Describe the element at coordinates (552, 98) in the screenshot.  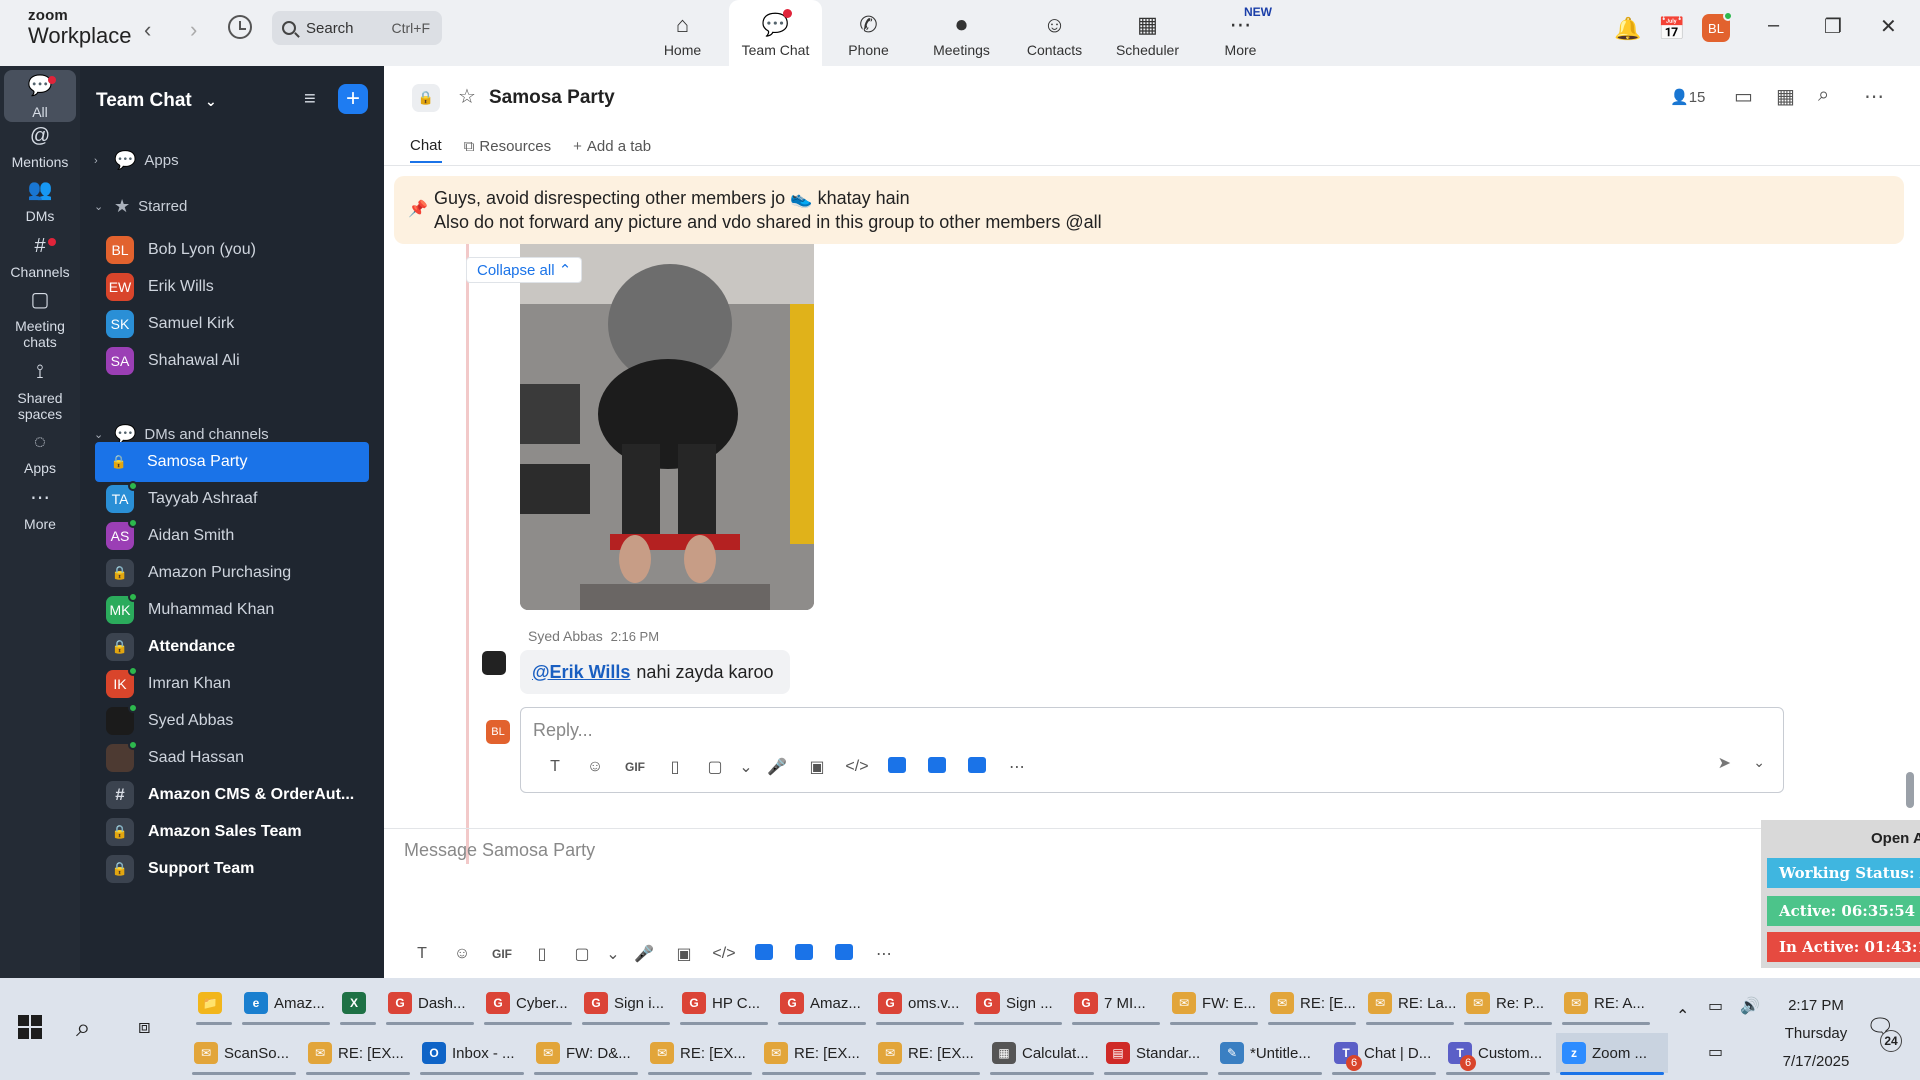
I see `channel-title: Samosa Party` at that location.